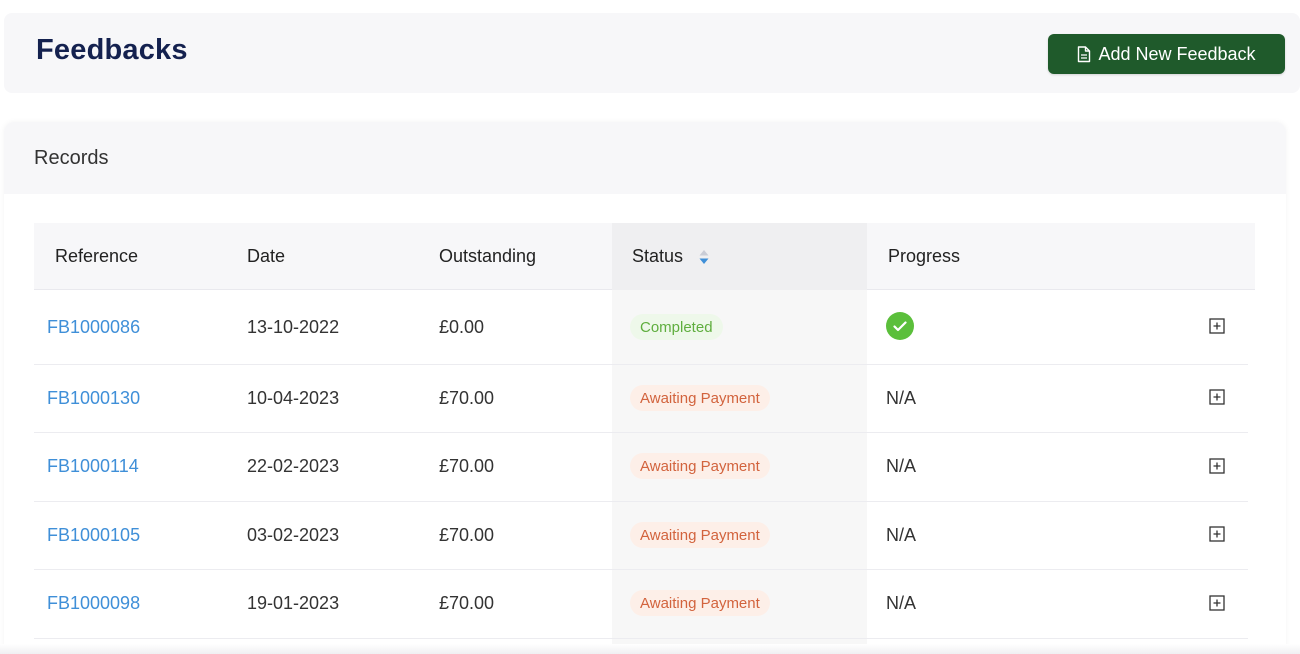 Image resolution: width=1300 pixels, height=654 pixels. Describe the element at coordinates (645, 158) in the screenshot. I see `records-panel-header: Records` at that location.